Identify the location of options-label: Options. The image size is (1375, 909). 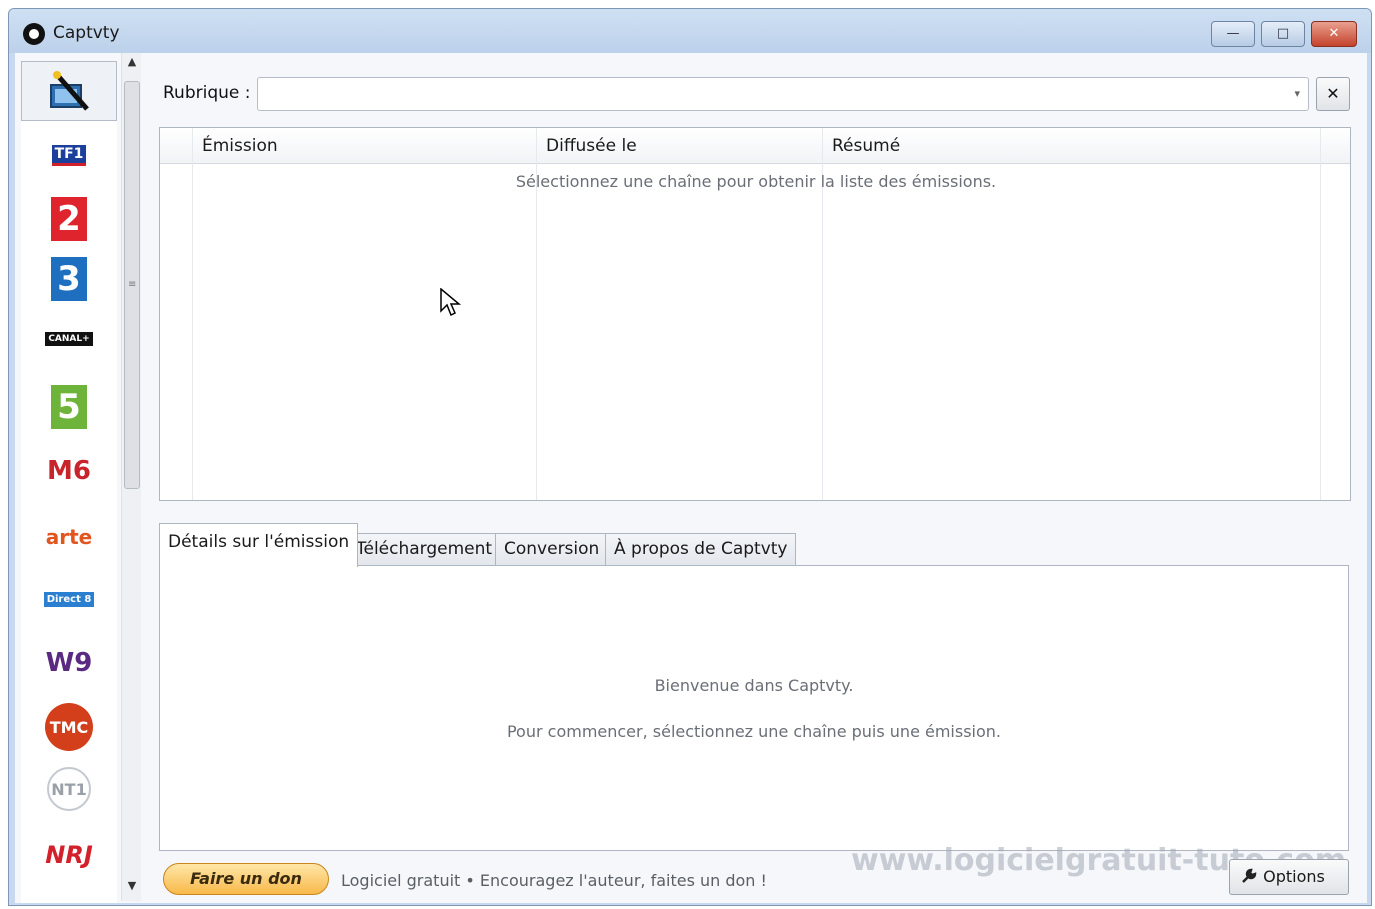
(1294, 876).